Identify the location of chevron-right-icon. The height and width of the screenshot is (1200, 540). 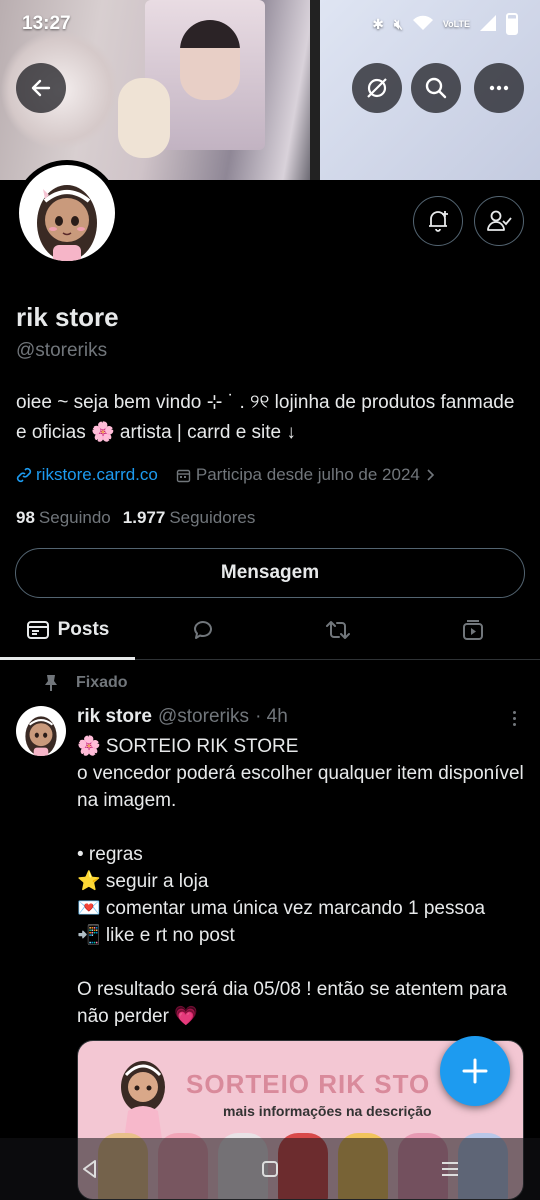
(431, 475).